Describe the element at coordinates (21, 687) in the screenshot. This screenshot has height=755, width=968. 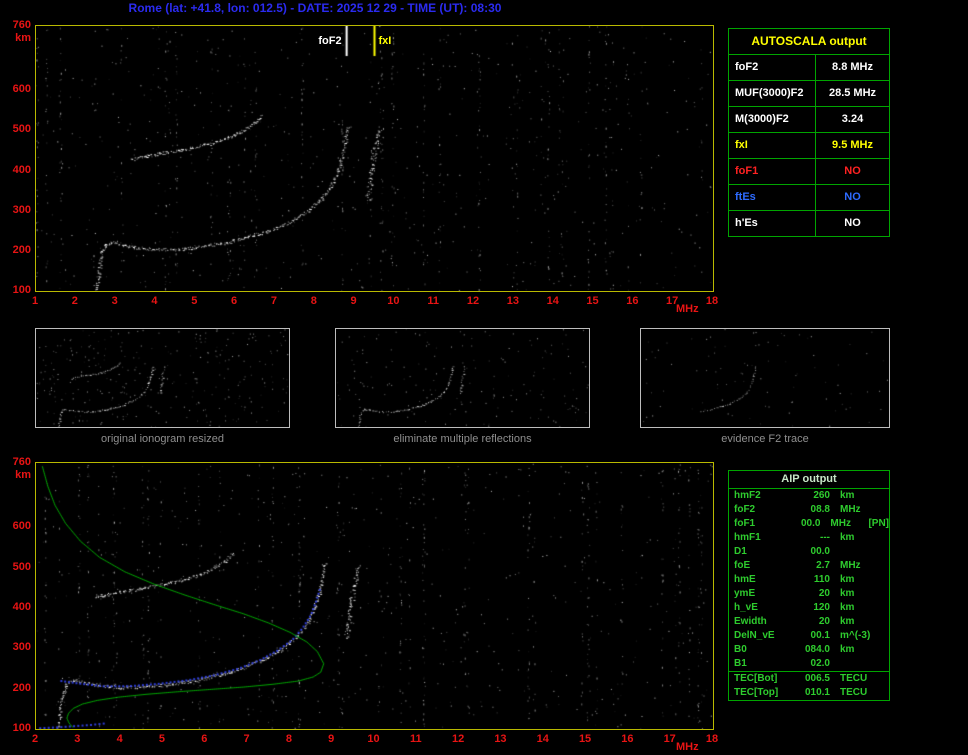
I see `y-tick-label: 200` at that location.